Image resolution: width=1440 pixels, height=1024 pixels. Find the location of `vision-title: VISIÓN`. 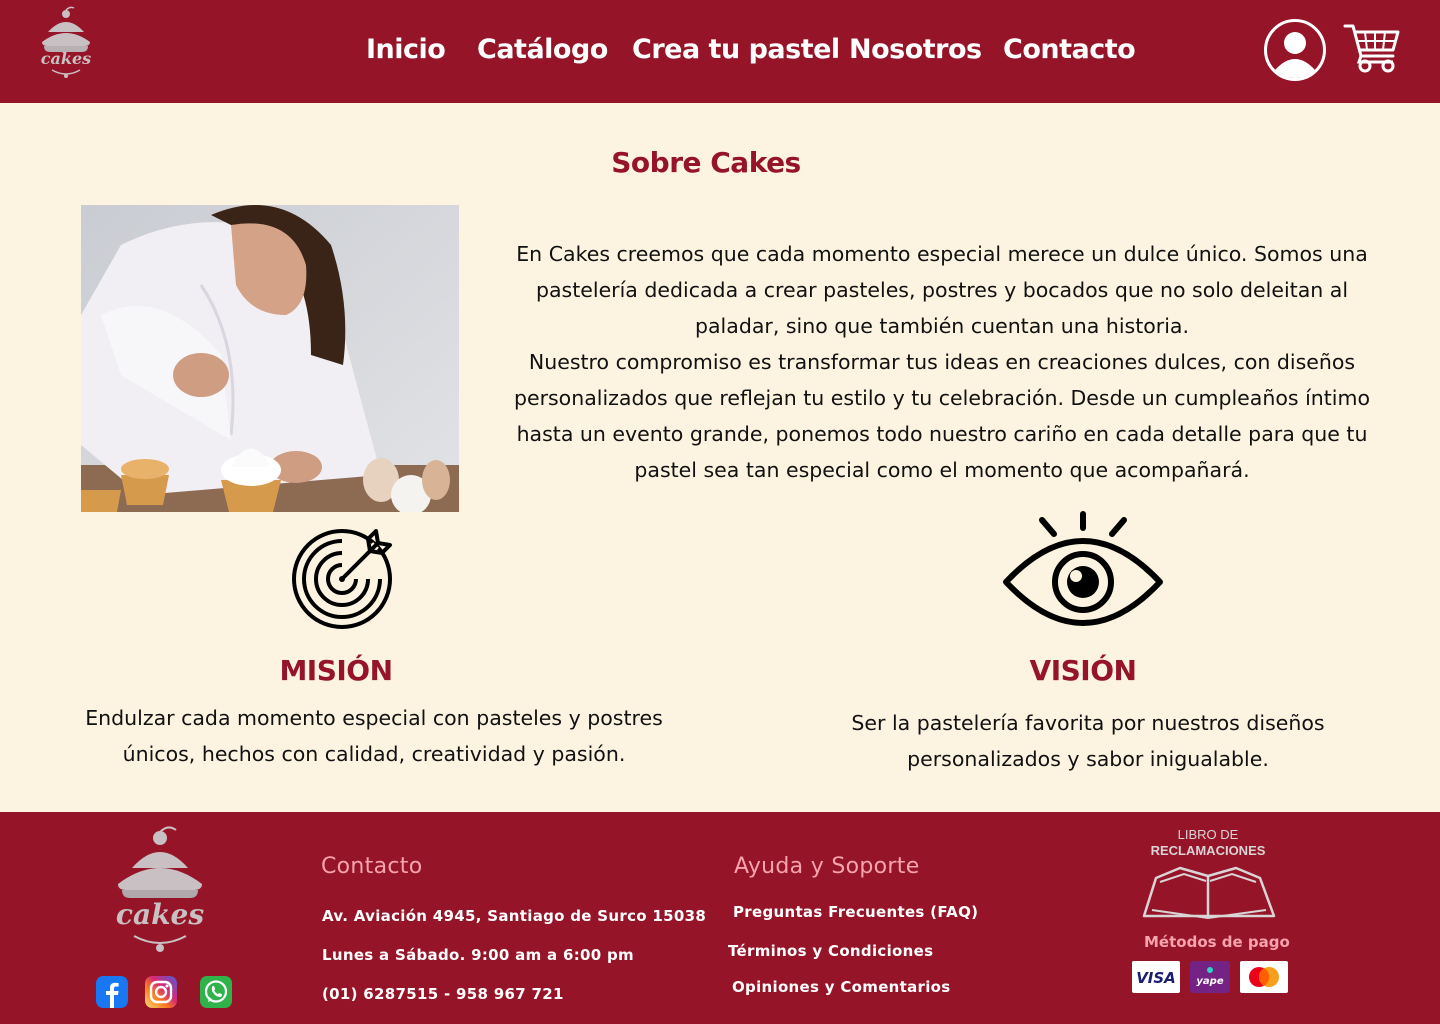

vision-title: VISIÓN is located at coordinates (1083, 670).